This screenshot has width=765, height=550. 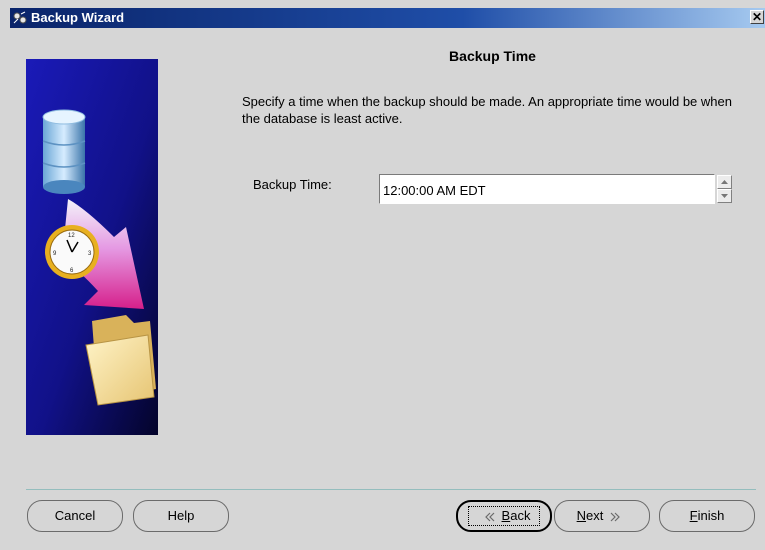 I want to click on back-button: Back, so click(x=504, y=516).